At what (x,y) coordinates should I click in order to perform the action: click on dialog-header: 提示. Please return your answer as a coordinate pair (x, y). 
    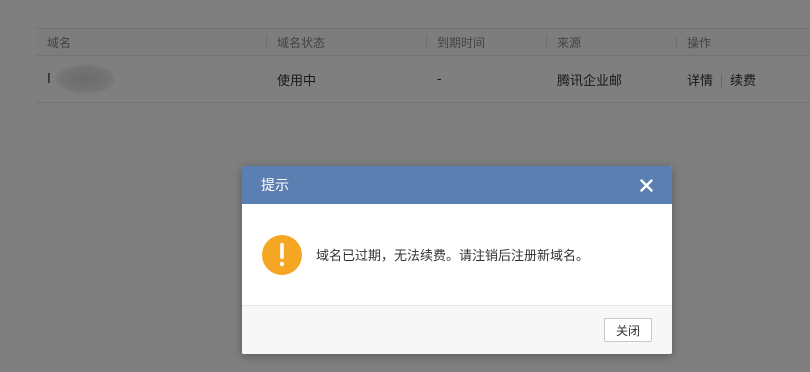
    Looking at the image, I should click on (457, 185).